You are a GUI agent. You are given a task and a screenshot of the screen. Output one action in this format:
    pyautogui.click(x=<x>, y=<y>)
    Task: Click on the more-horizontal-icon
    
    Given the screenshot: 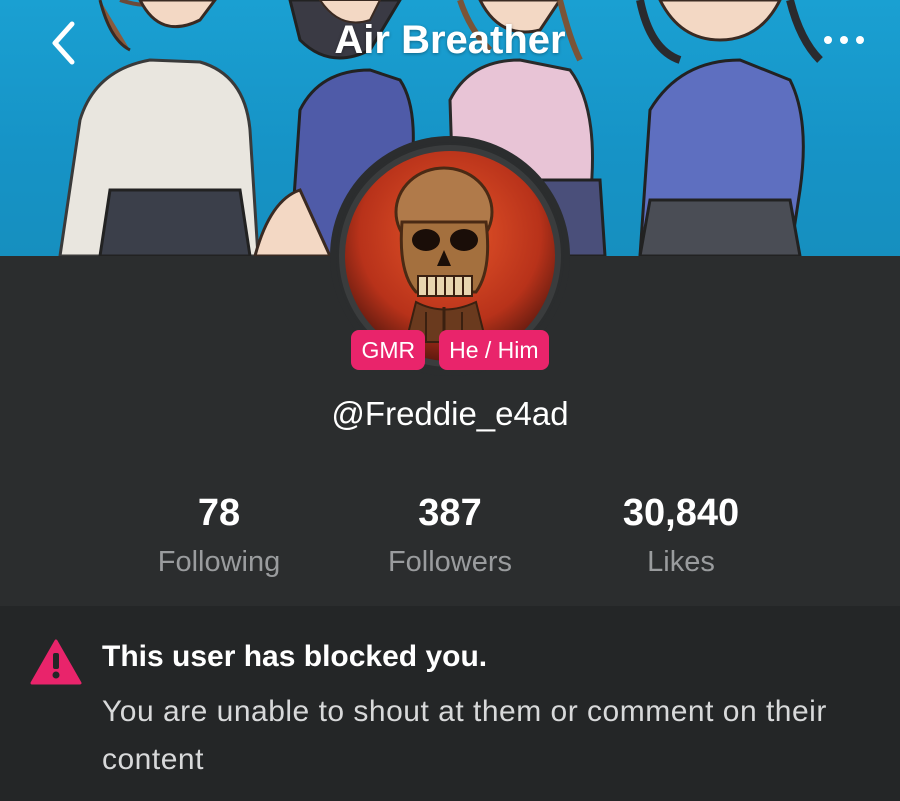 What is the action you would take?
    pyautogui.click(x=844, y=40)
    